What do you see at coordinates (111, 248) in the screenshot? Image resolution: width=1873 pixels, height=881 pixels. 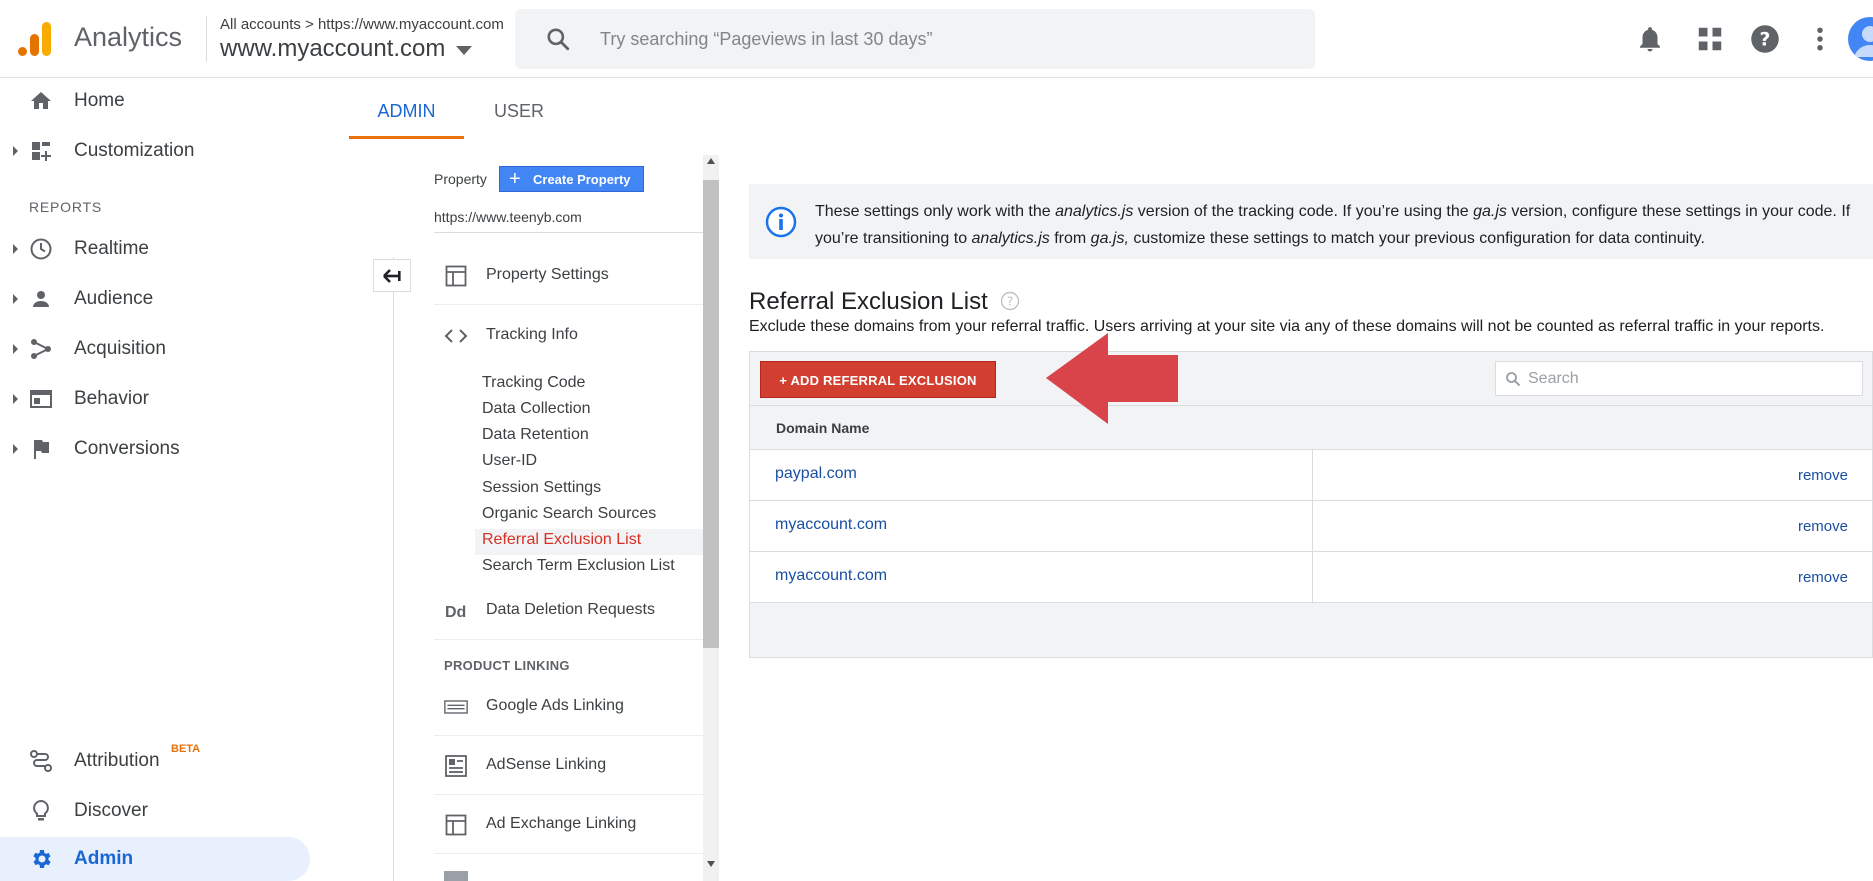 I see `nav-label: Realtime` at bounding box center [111, 248].